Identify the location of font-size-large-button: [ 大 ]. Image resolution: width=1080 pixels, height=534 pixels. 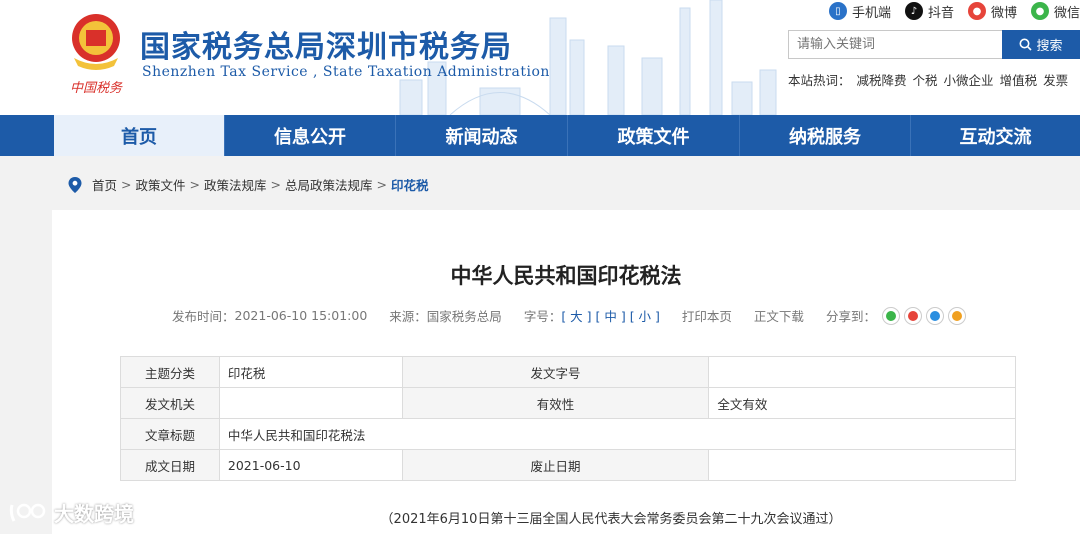
(576, 315).